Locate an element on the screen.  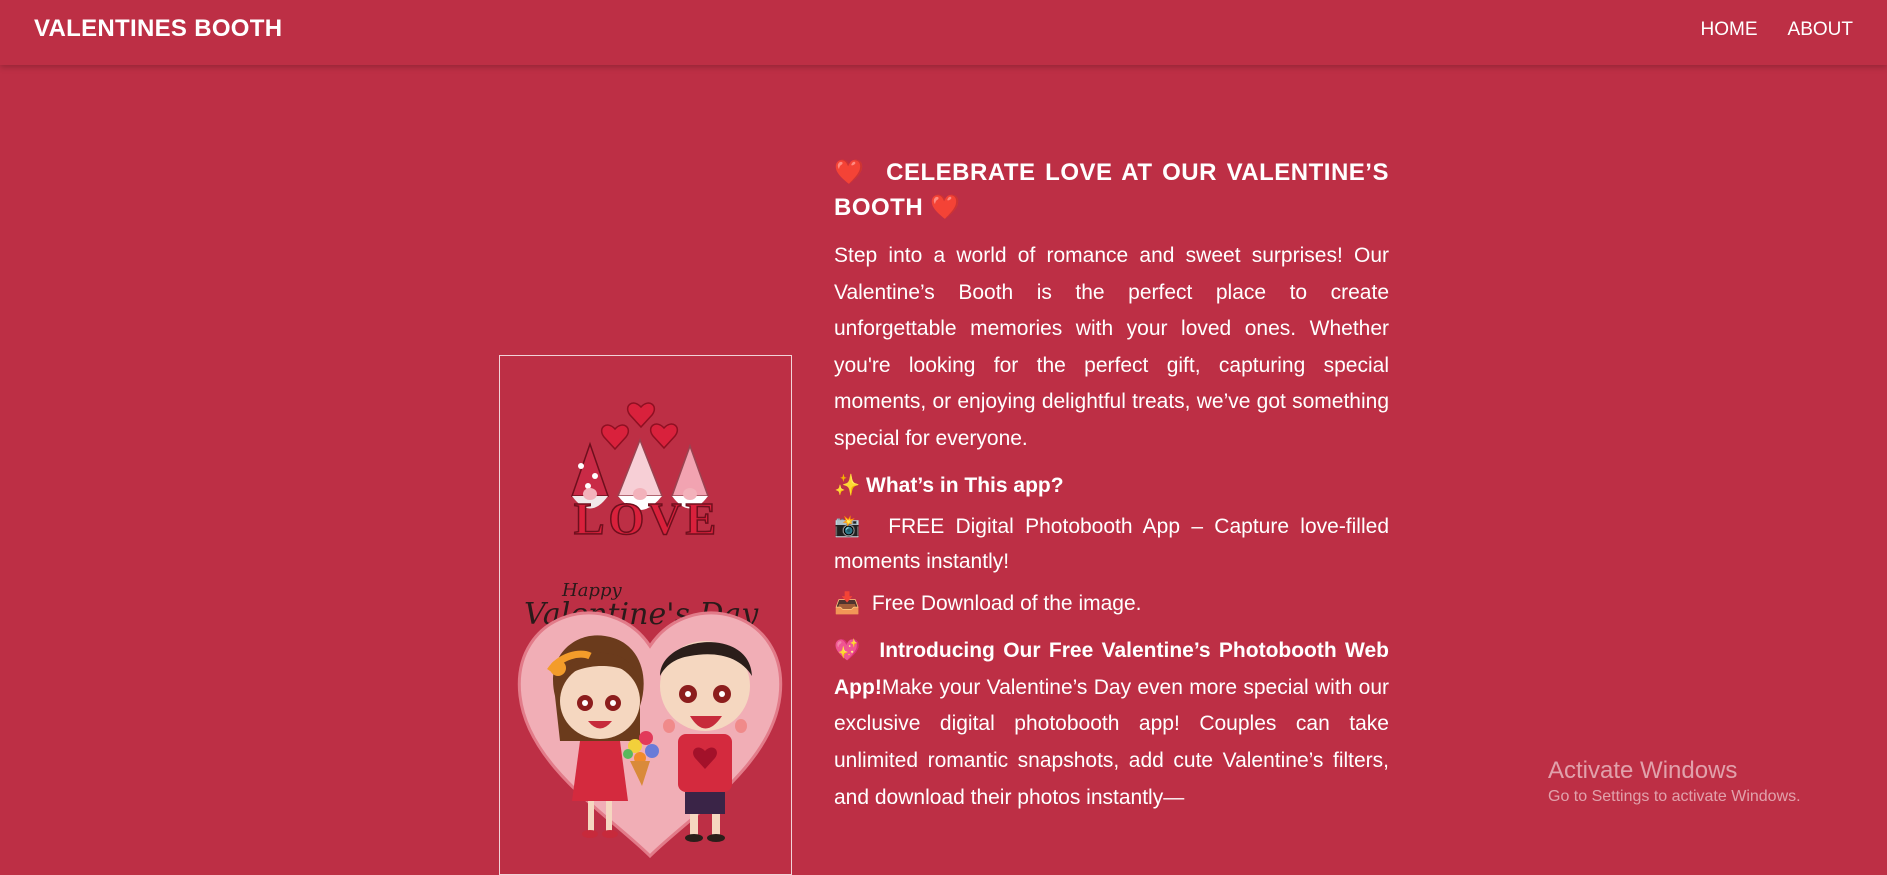
heart-icon: ❤️ is located at coordinates (850, 172).